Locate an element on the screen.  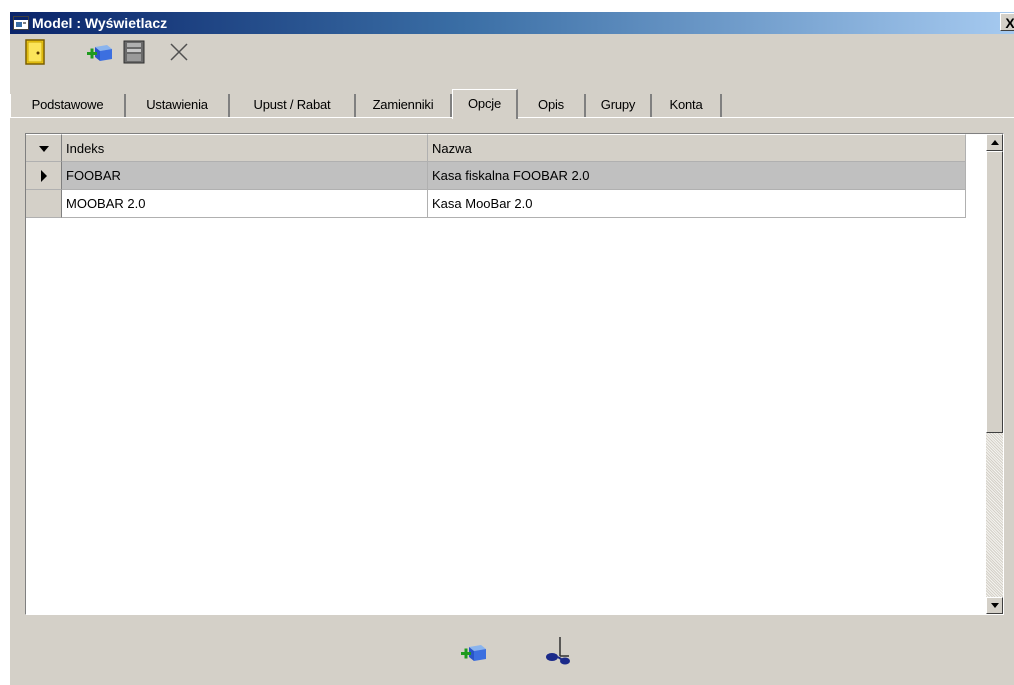
scroll-up-button is located at coordinates (994, 142).